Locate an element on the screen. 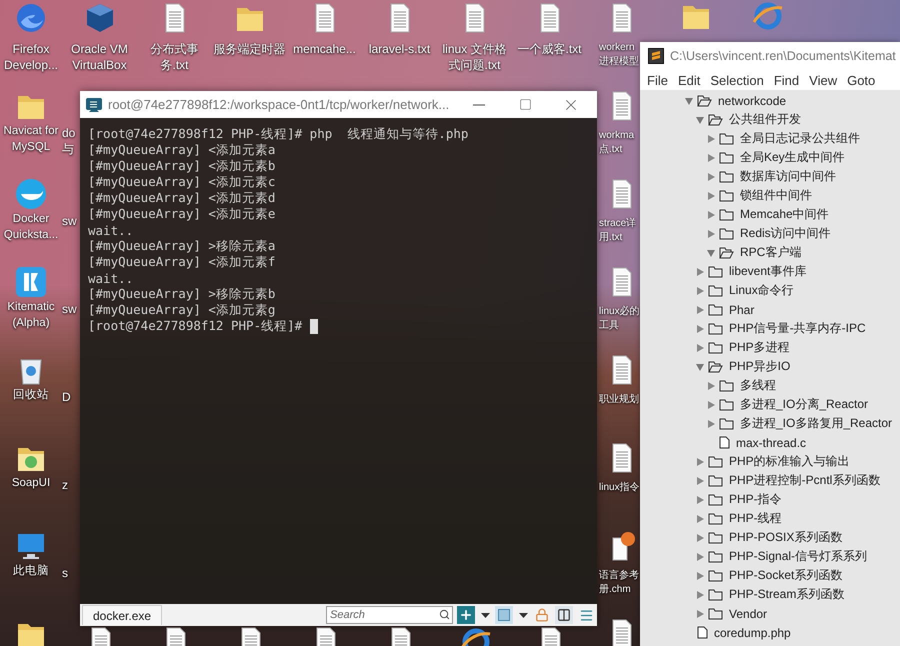 This screenshot has height=646, width=900. search-field: Search is located at coordinates (389, 615).